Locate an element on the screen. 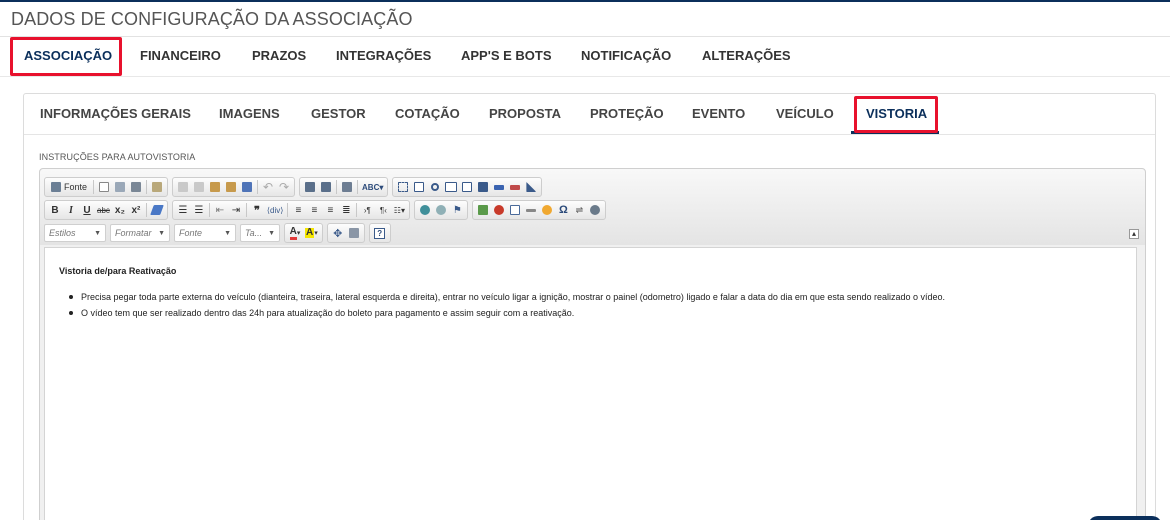 The height and width of the screenshot is (520, 1170). templates-button is located at coordinates (157, 187).